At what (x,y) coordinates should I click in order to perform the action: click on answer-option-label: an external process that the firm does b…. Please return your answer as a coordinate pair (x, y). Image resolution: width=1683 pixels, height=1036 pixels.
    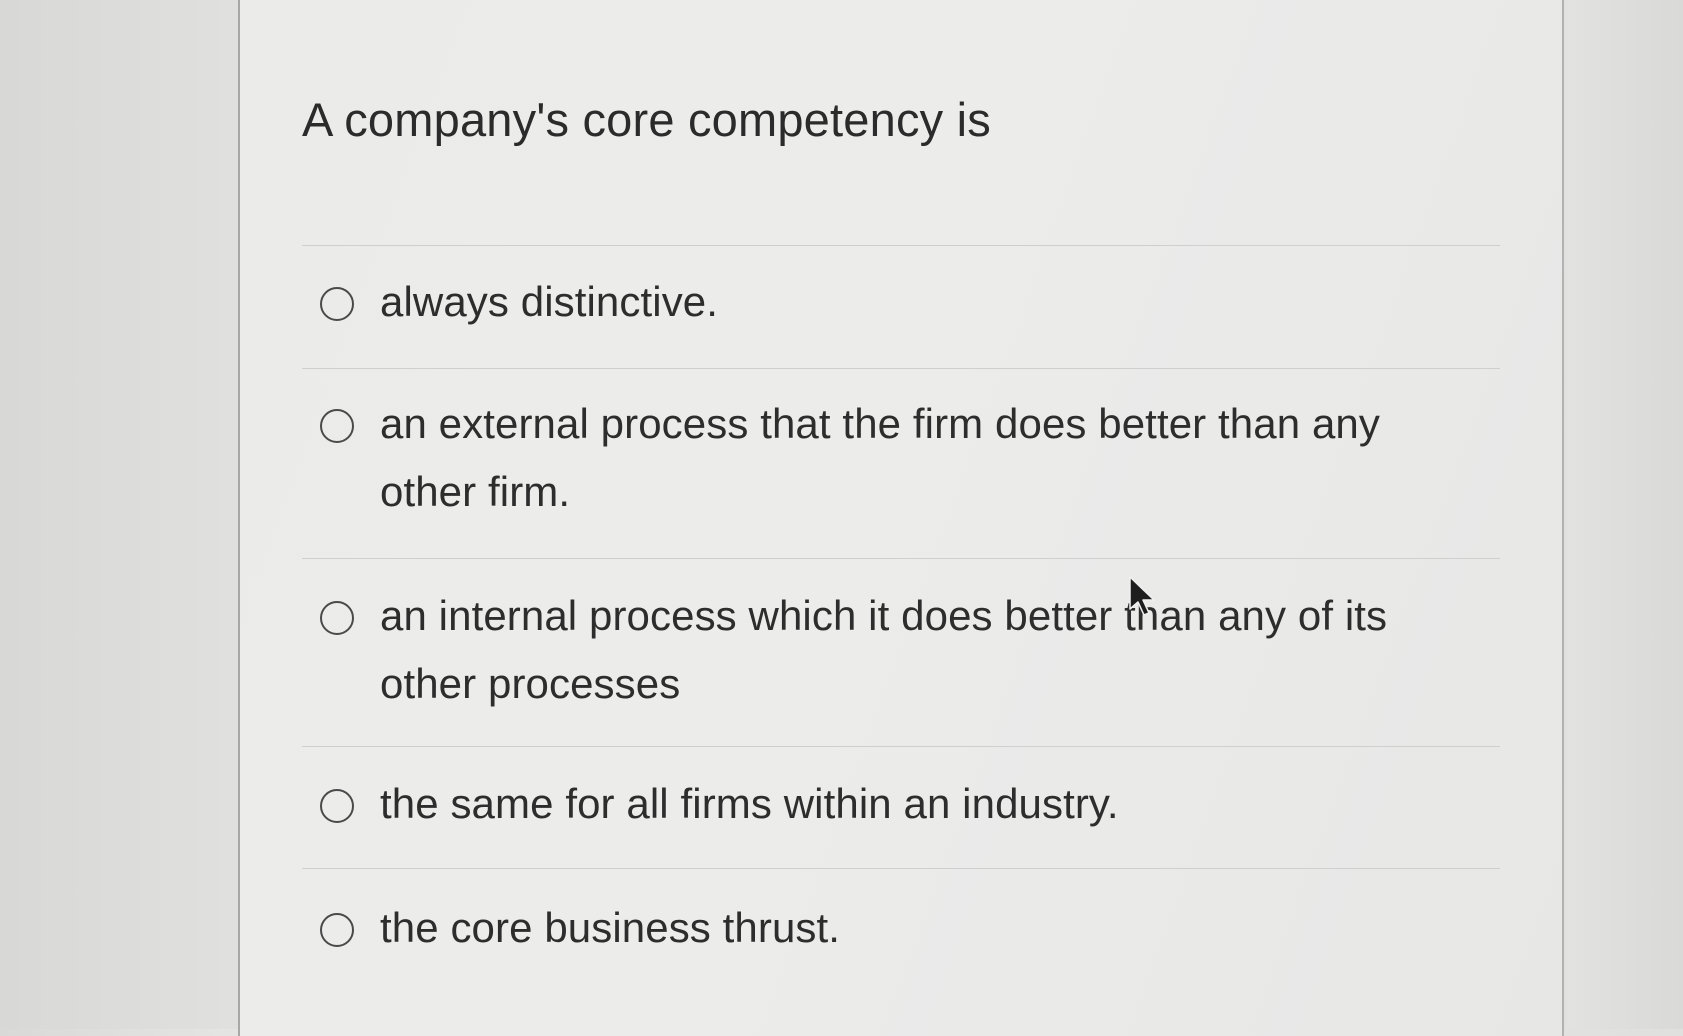
    Looking at the image, I should click on (880, 457).